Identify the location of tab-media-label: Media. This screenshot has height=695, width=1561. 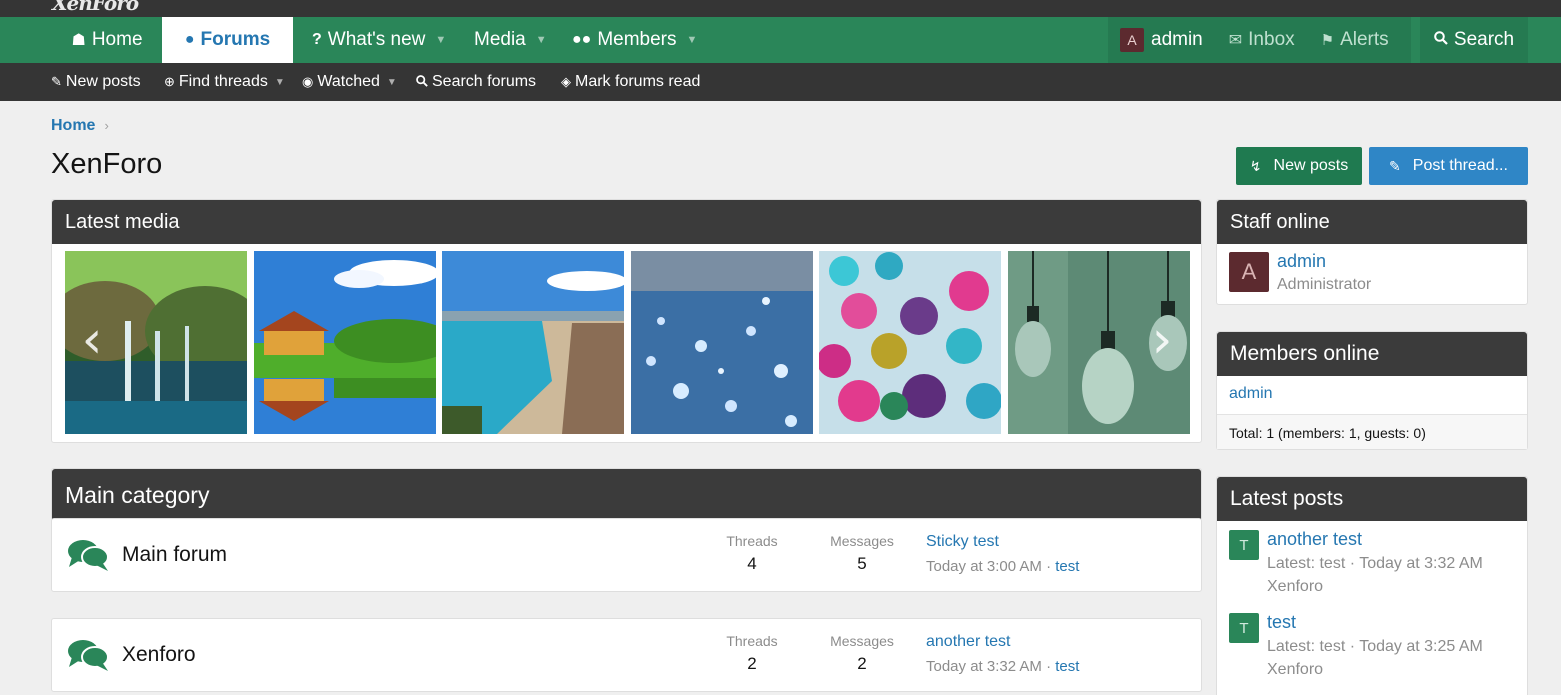
(500, 39).